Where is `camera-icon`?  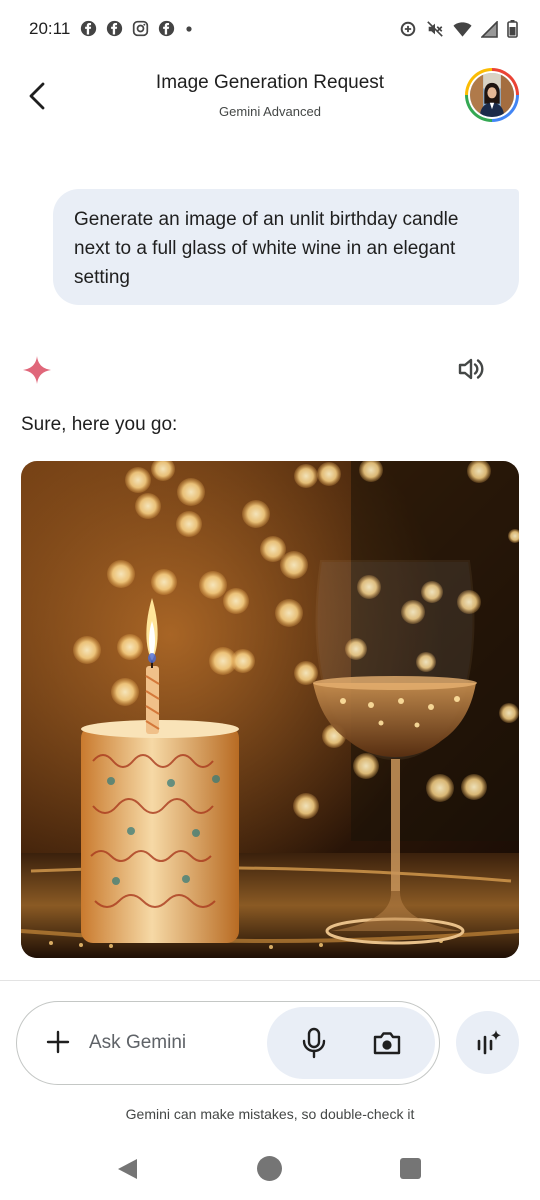
camera-icon is located at coordinates (387, 1043).